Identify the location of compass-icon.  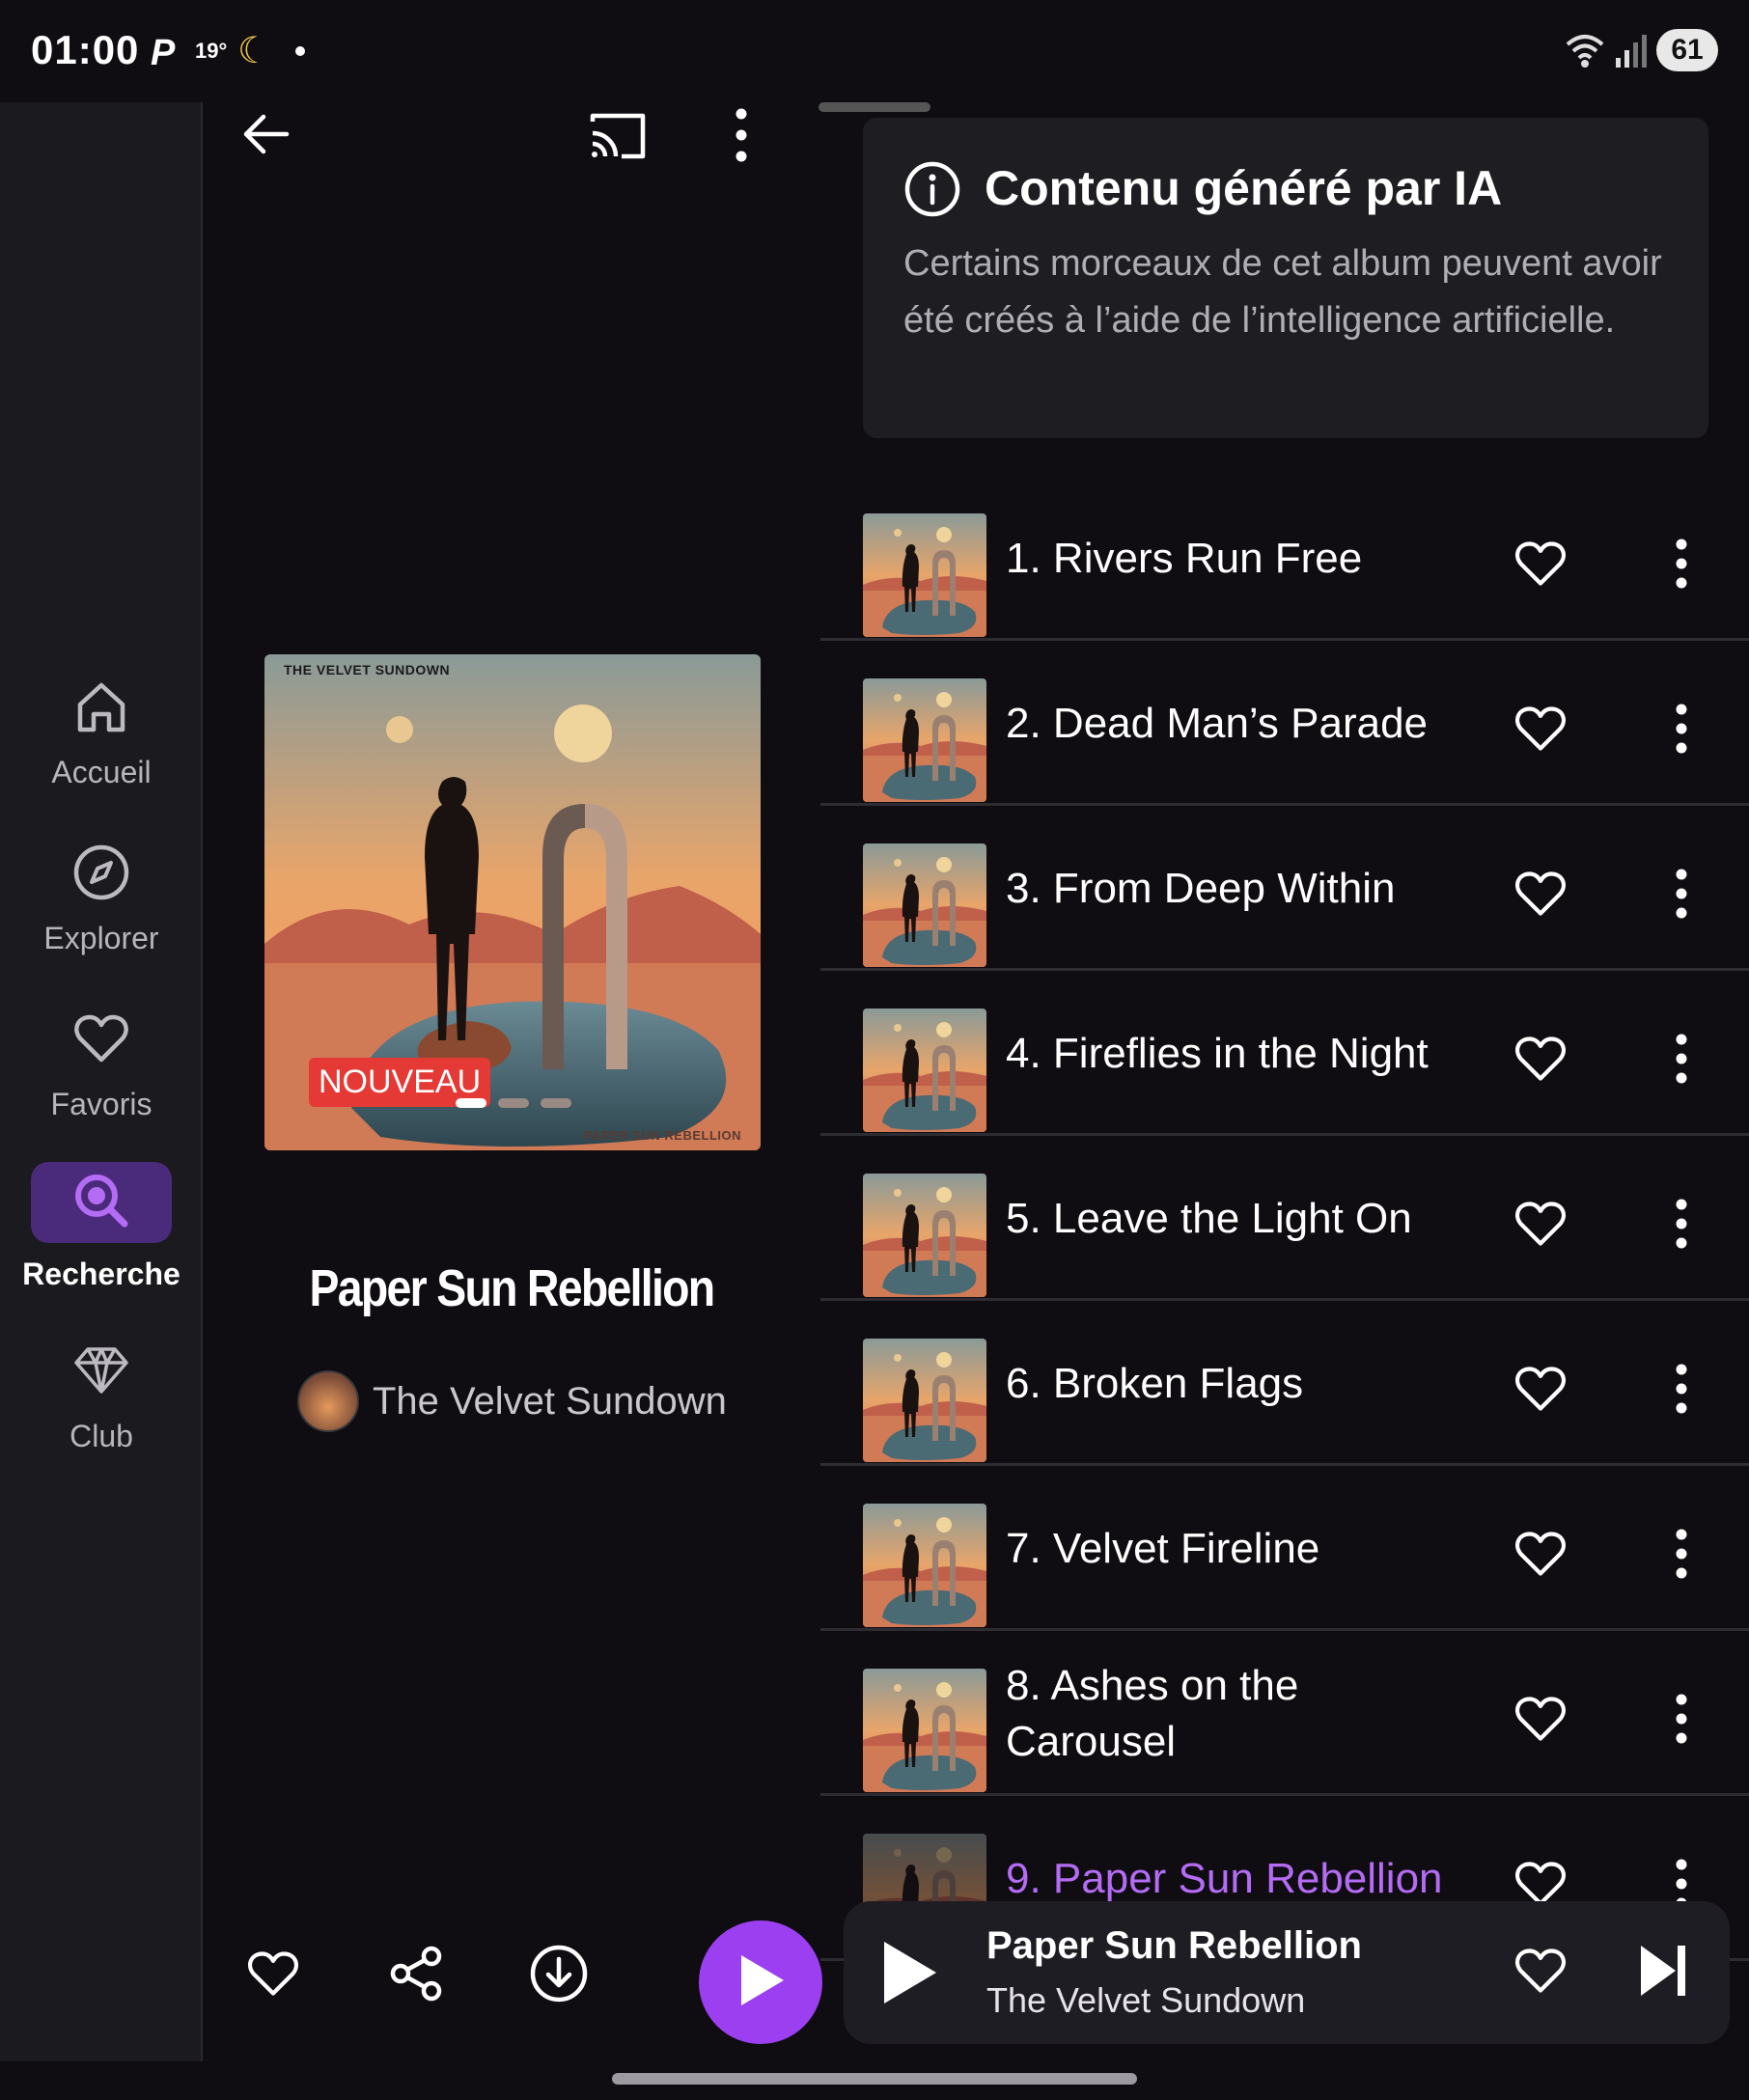
(102, 872).